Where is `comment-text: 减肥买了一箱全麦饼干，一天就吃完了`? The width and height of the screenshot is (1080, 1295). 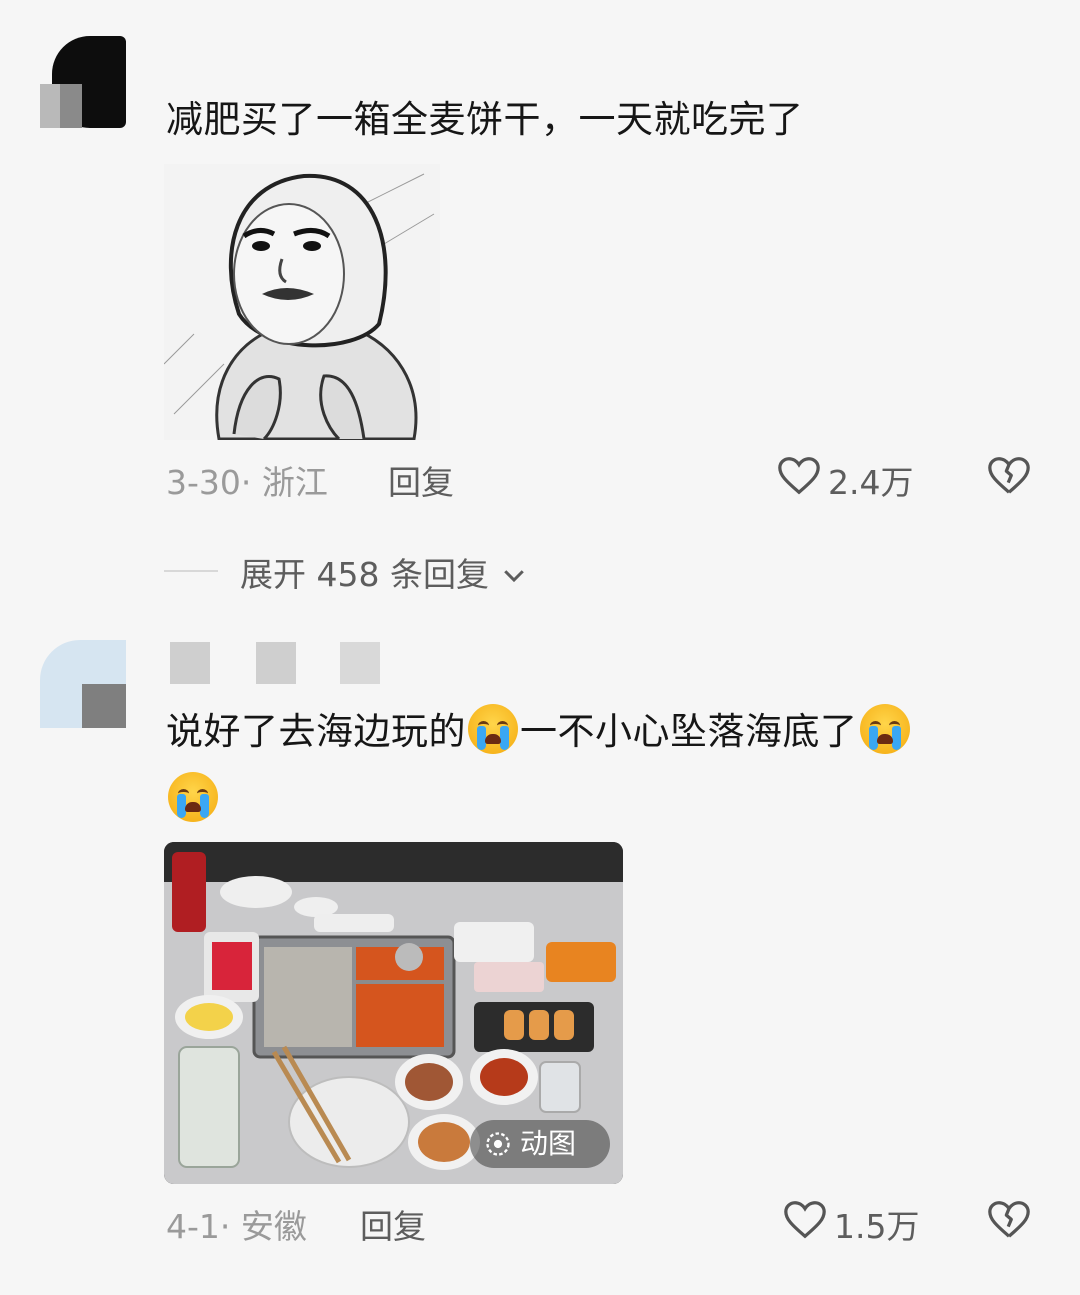 comment-text: 减肥买了一箱全麦饼干，一天就吃完了 is located at coordinates (485, 119).